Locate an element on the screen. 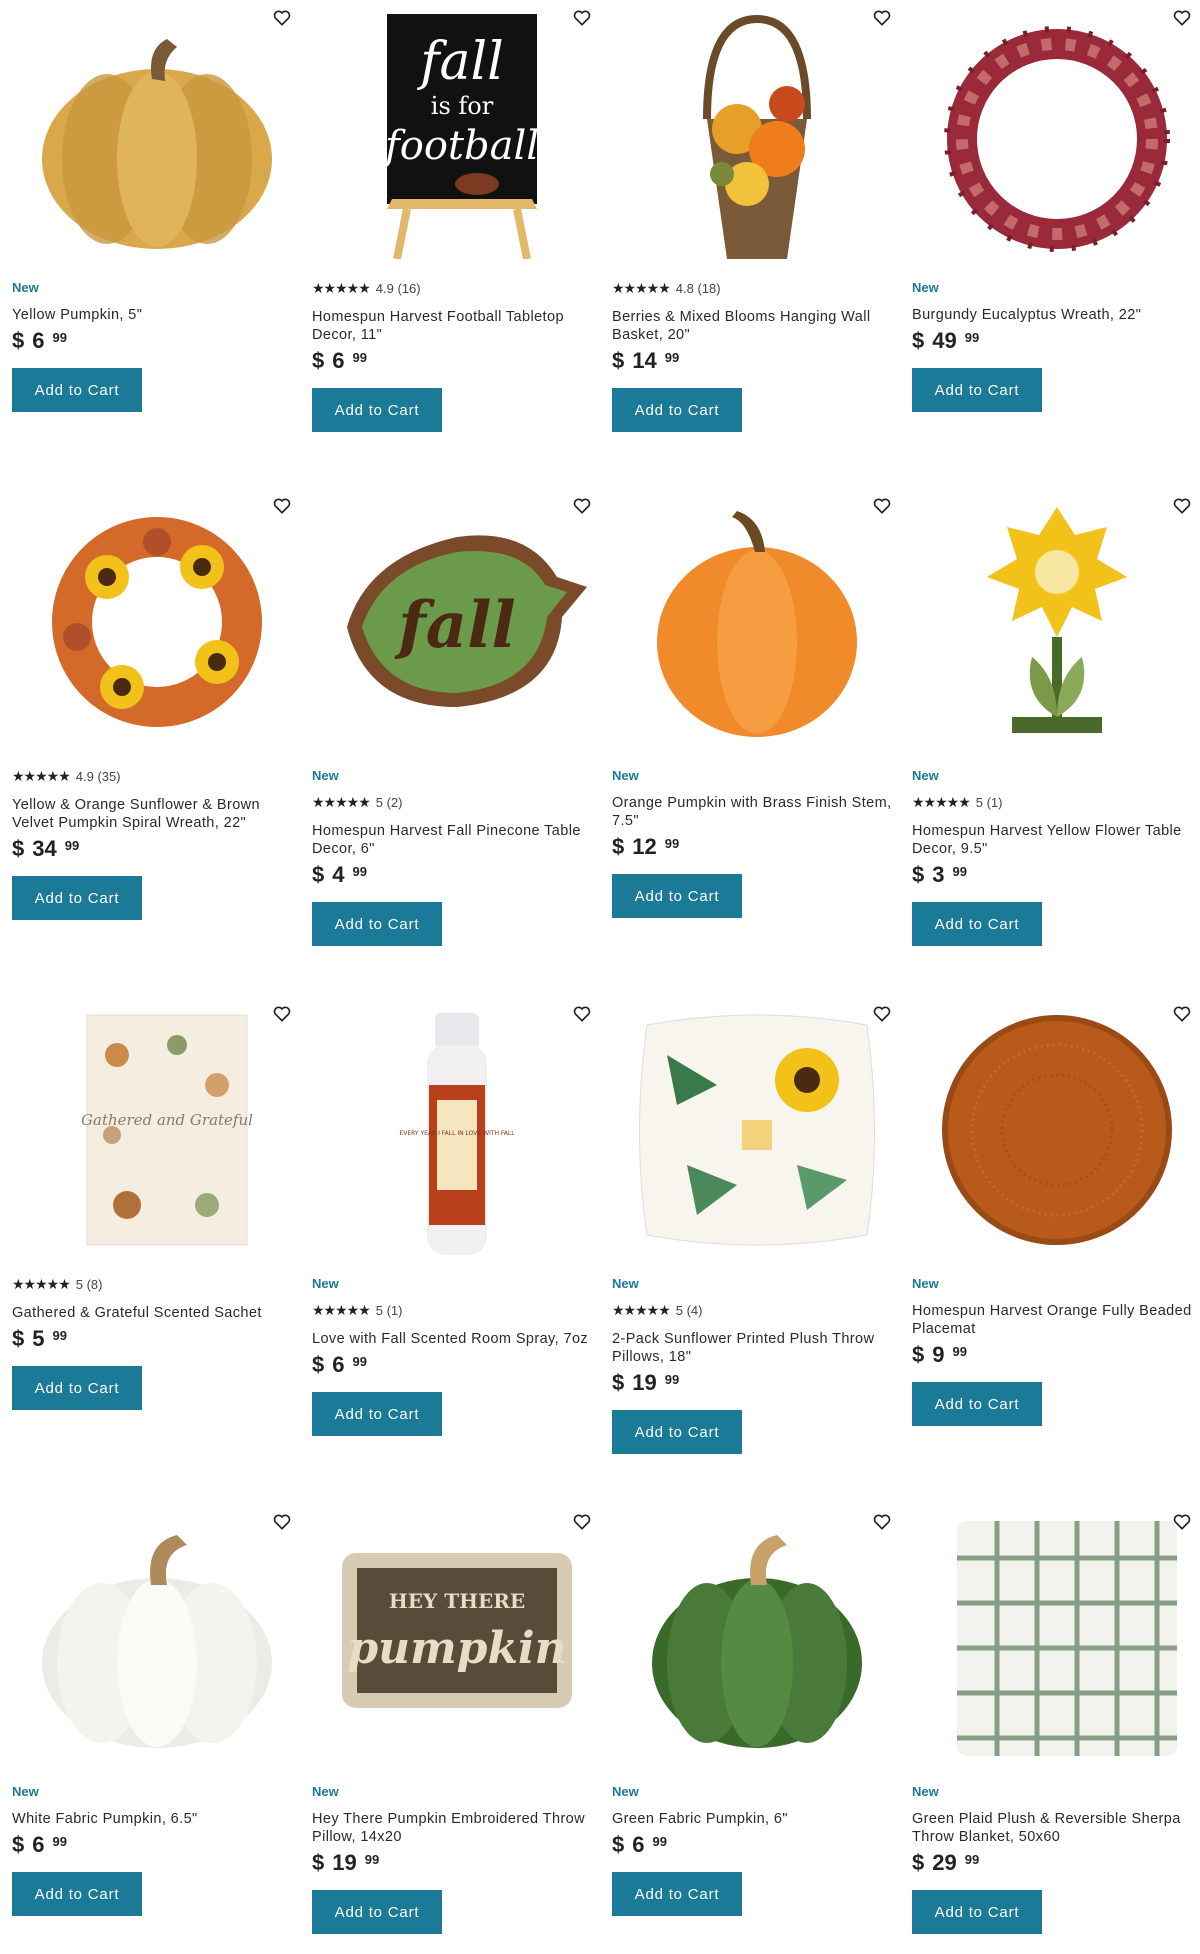  product-name: Burgundy Eucalyptus Wreath, 22" is located at coordinates (1056, 315).